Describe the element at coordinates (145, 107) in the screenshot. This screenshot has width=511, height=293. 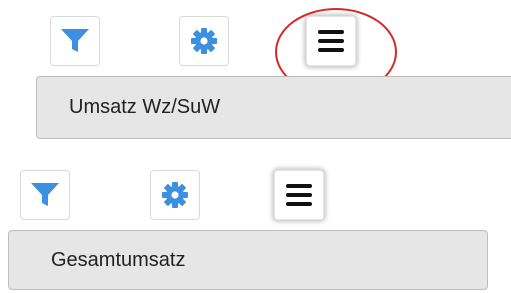
I see `panel-title: Umsatz Wz/SuW` at that location.